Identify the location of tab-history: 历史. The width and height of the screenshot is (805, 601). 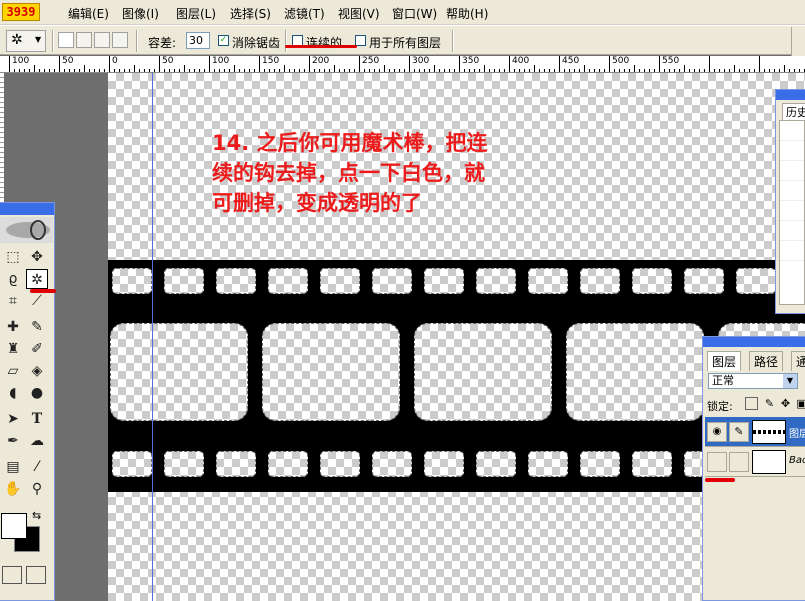
(793, 112).